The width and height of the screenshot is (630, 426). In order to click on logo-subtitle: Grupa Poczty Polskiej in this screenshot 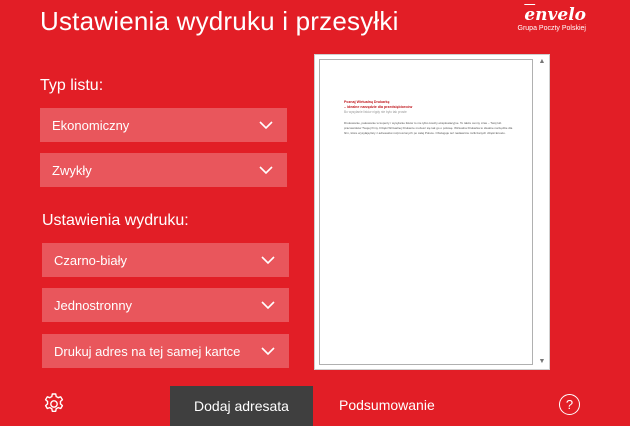, I will do `click(551, 28)`.